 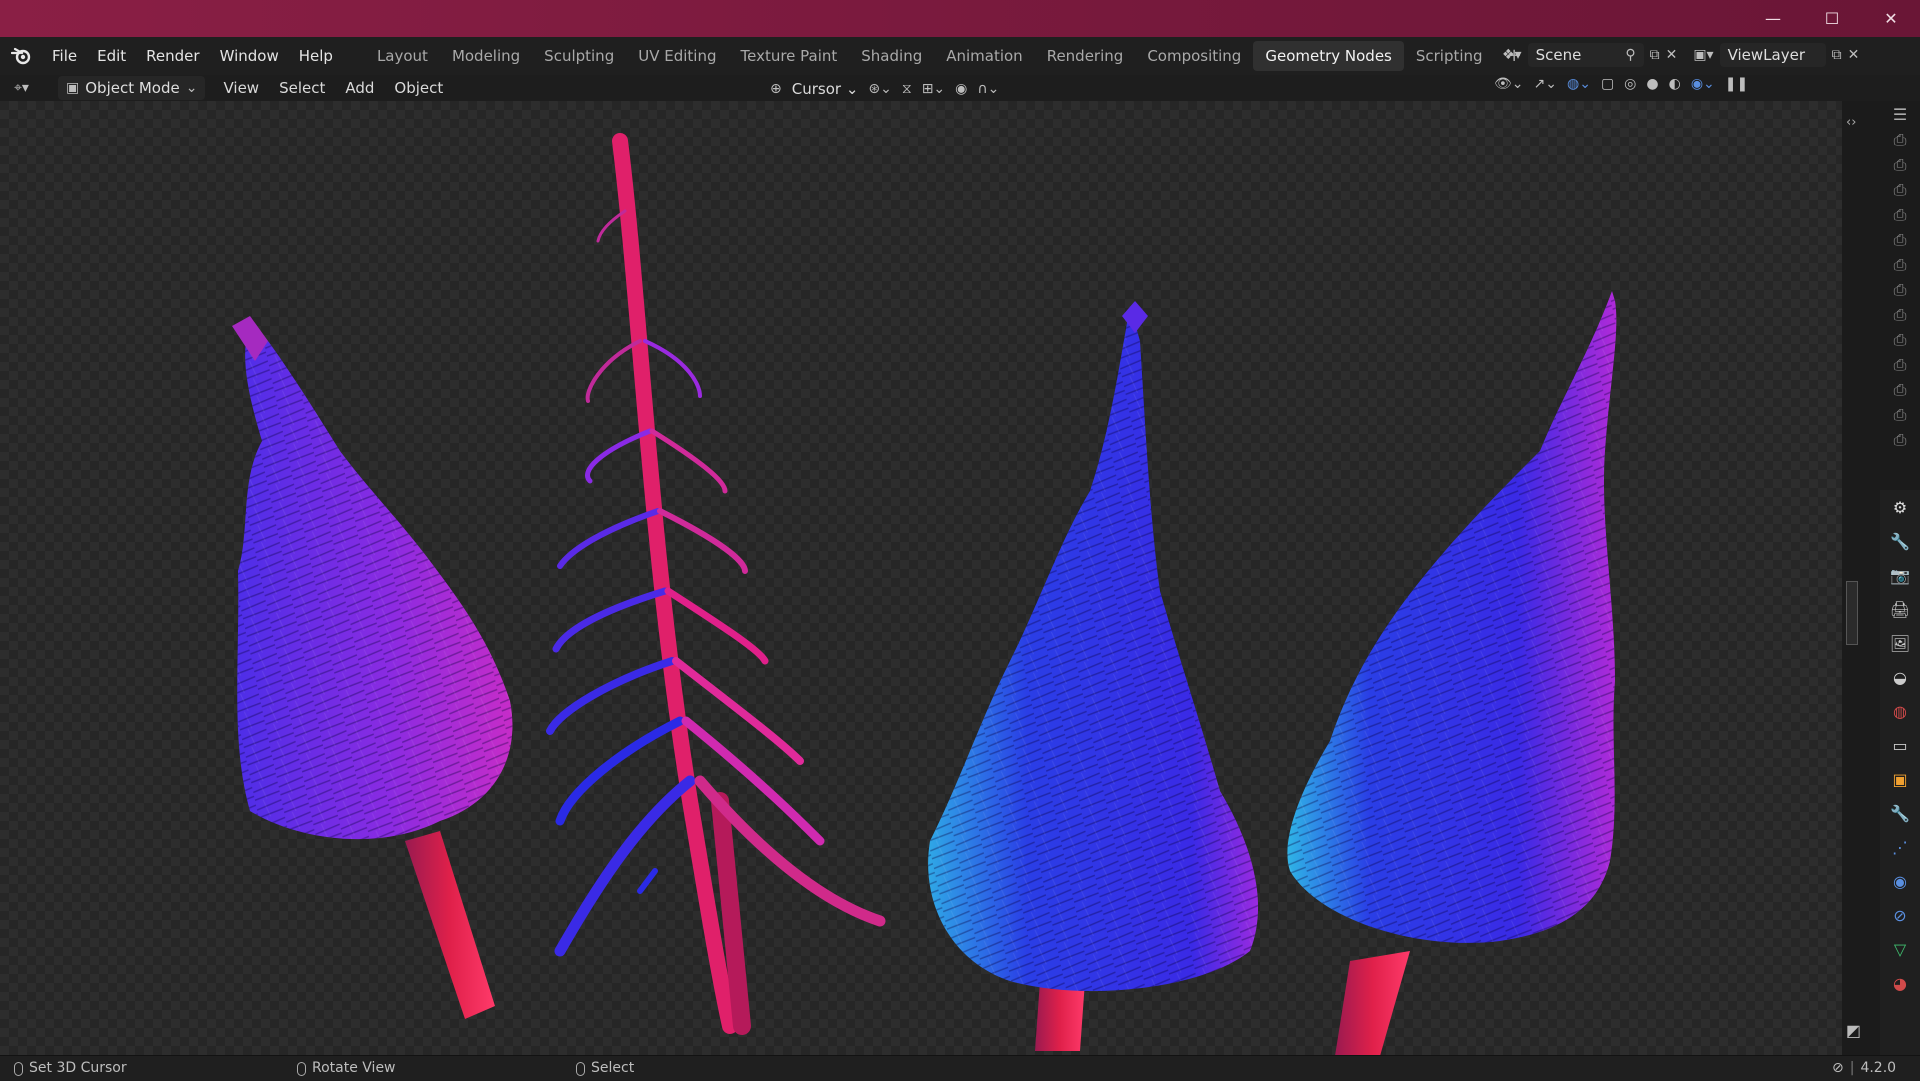 I want to click on tab-compositing: Compositing, so click(x=1194, y=56).